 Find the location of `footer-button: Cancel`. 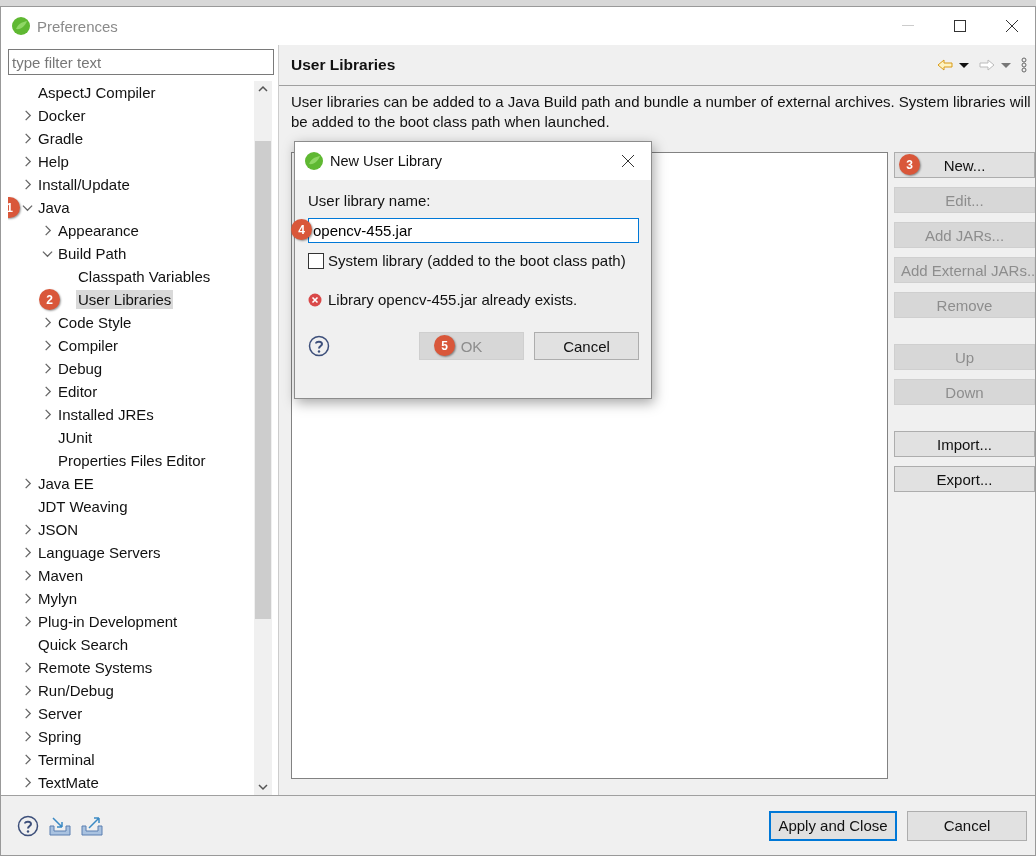

footer-button: Cancel is located at coordinates (967, 825).